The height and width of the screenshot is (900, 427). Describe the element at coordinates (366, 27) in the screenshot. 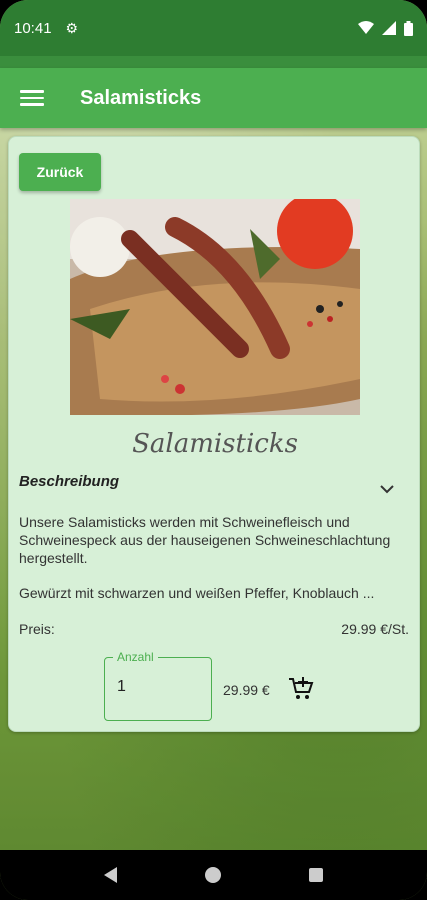

I see `wifi-icon` at that location.